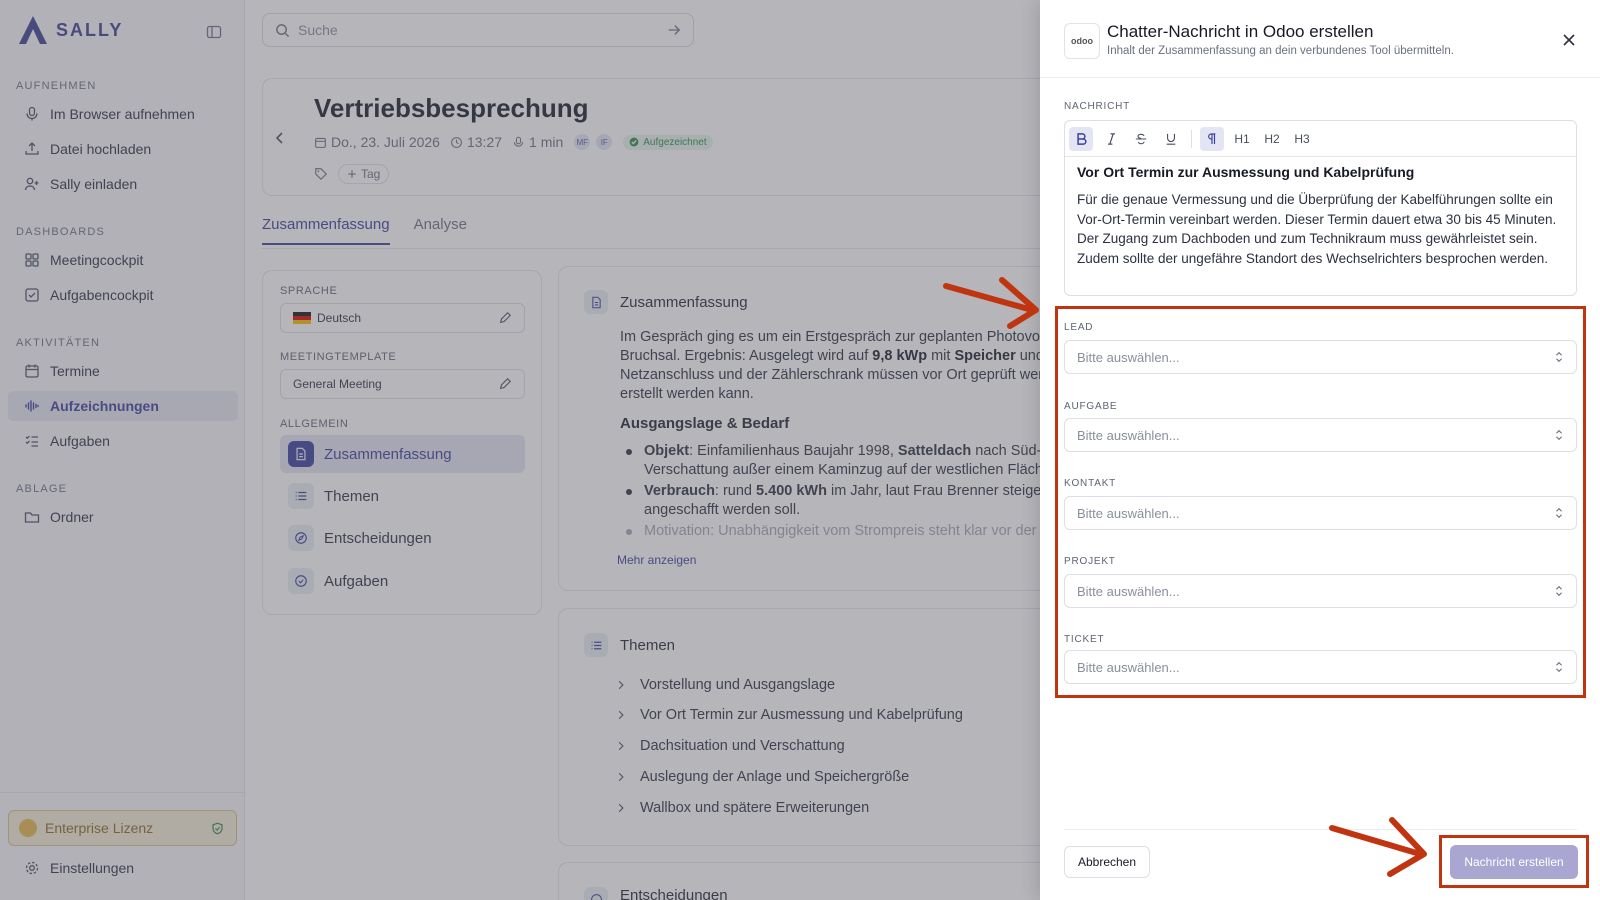 The height and width of the screenshot is (900, 1600). I want to click on drawer-title: Chatter-Nachricht in Odoo erstellen, so click(1240, 31).